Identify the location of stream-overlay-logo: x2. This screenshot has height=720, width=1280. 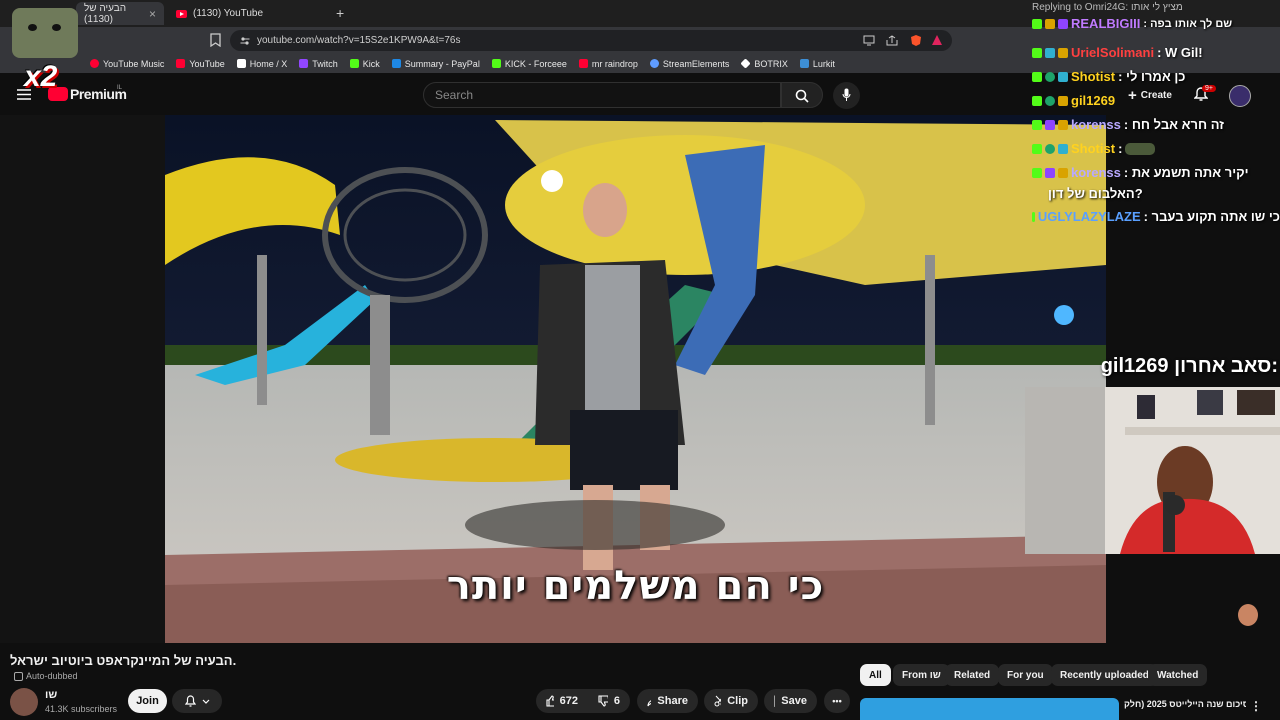
(45, 50).